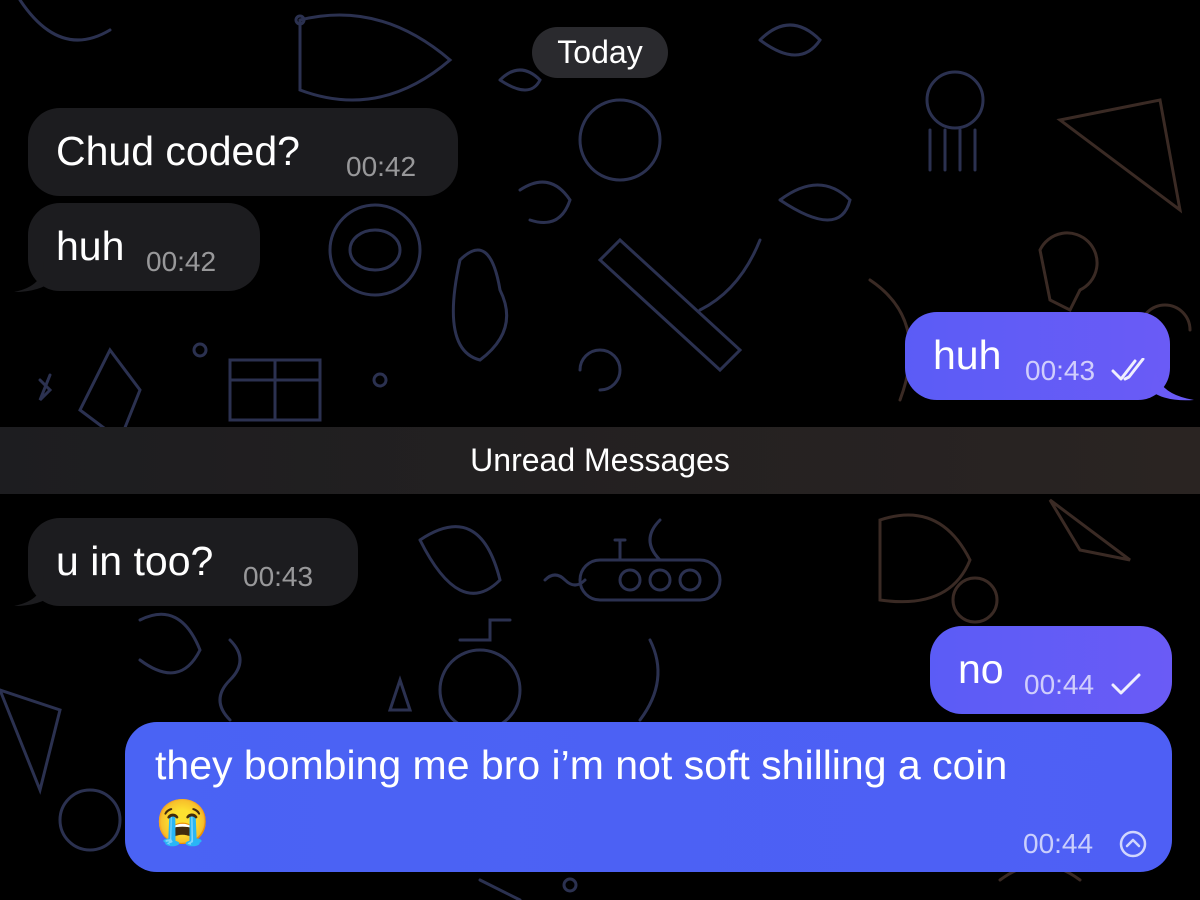 This screenshot has height=900, width=1200. What do you see at coordinates (178, 151) in the screenshot?
I see `message-text: Chud coded?` at bounding box center [178, 151].